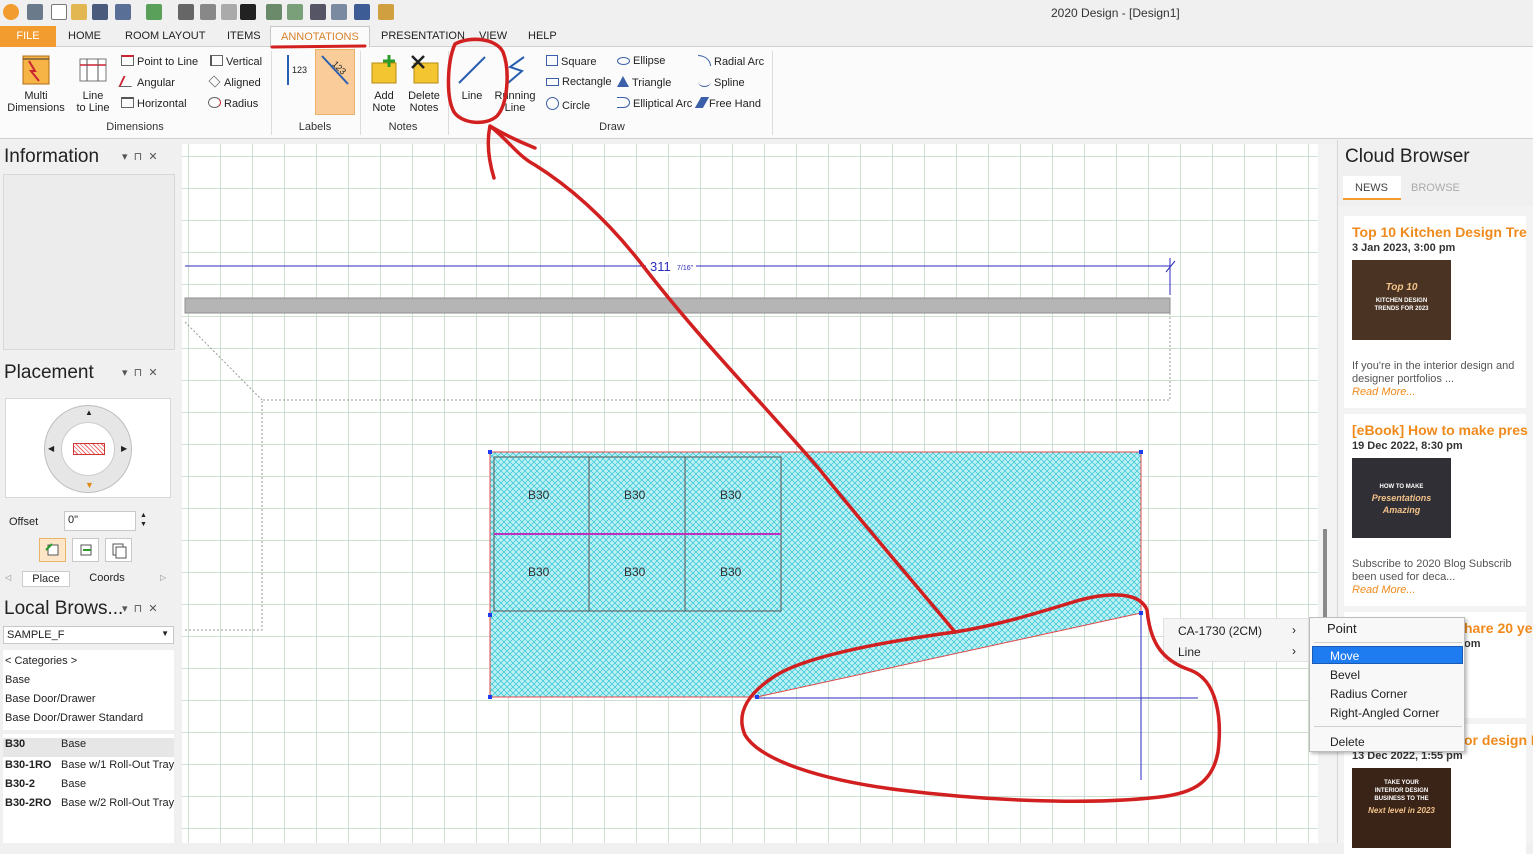  Describe the element at coordinates (229, 12) in the screenshot. I see `paste-icon` at that location.